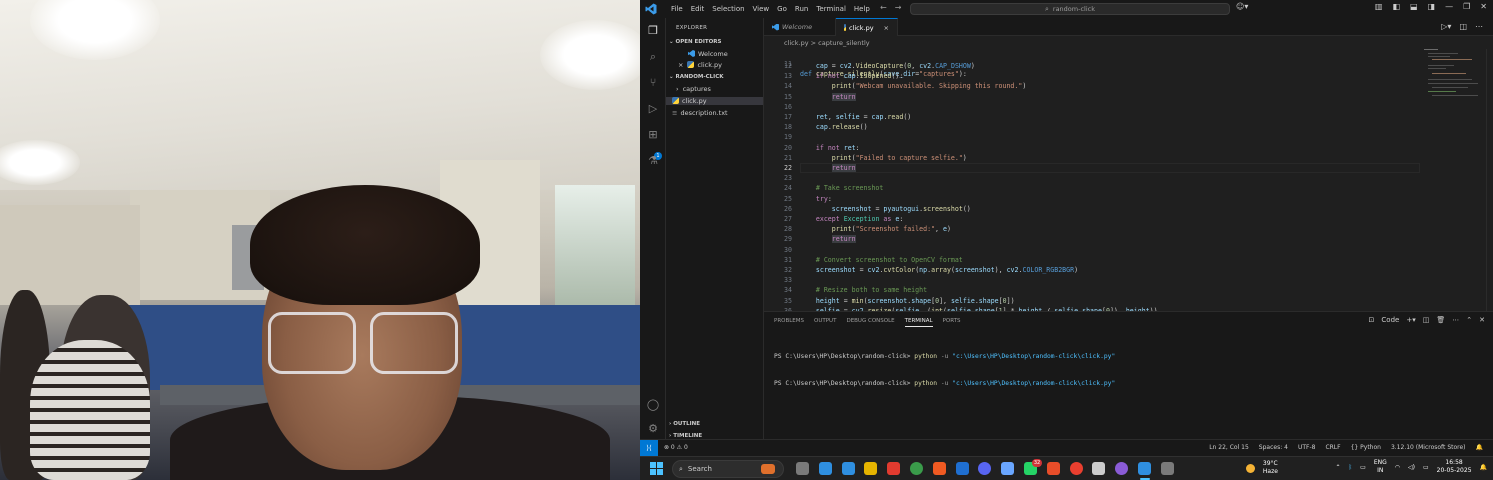 The image size is (1493, 480). What do you see at coordinates (698, 9) in the screenshot?
I see `menu-edit: Edit` at bounding box center [698, 9].